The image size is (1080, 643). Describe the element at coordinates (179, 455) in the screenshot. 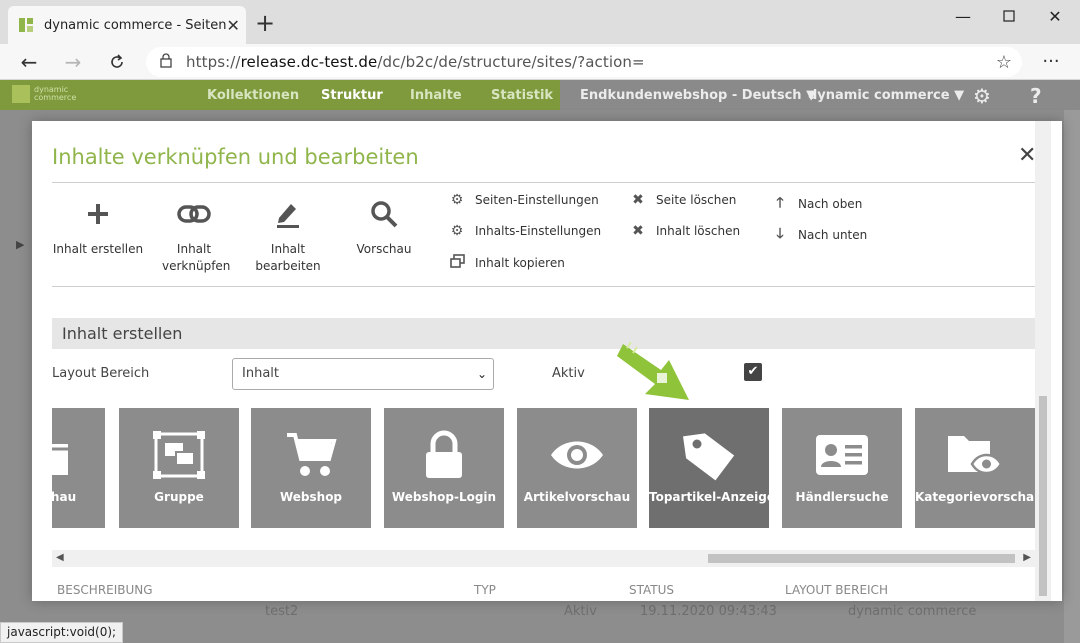

I see `group-icon` at that location.